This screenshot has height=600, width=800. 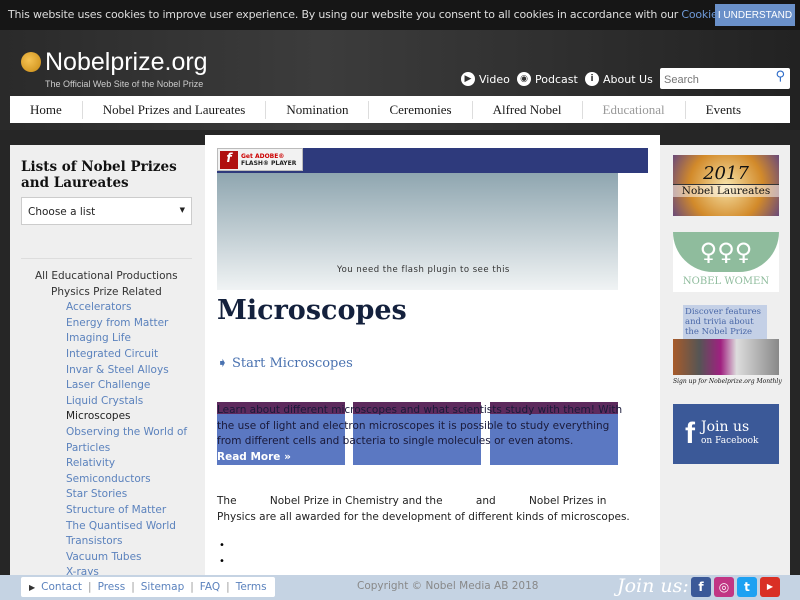 I want to click on tree-item: Relativity, so click(x=98, y=464).